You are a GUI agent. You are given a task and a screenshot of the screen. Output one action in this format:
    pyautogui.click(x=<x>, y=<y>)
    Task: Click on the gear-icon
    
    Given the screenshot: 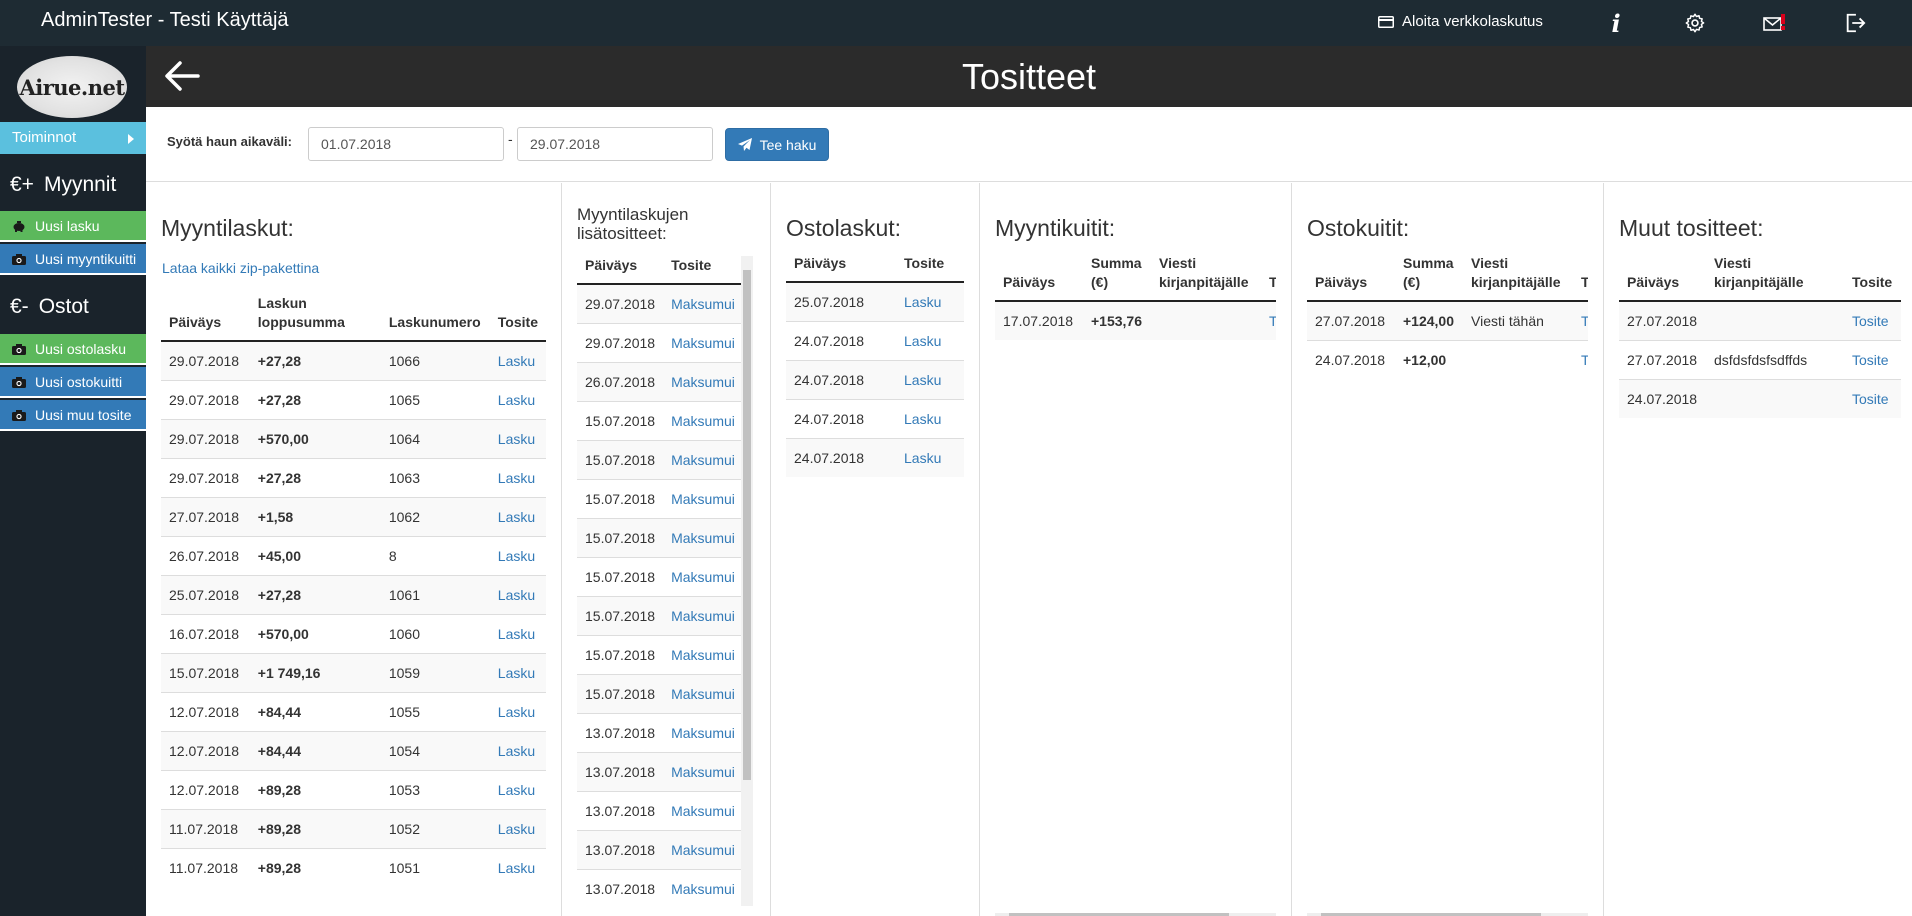 What is the action you would take?
    pyautogui.click(x=1695, y=23)
    